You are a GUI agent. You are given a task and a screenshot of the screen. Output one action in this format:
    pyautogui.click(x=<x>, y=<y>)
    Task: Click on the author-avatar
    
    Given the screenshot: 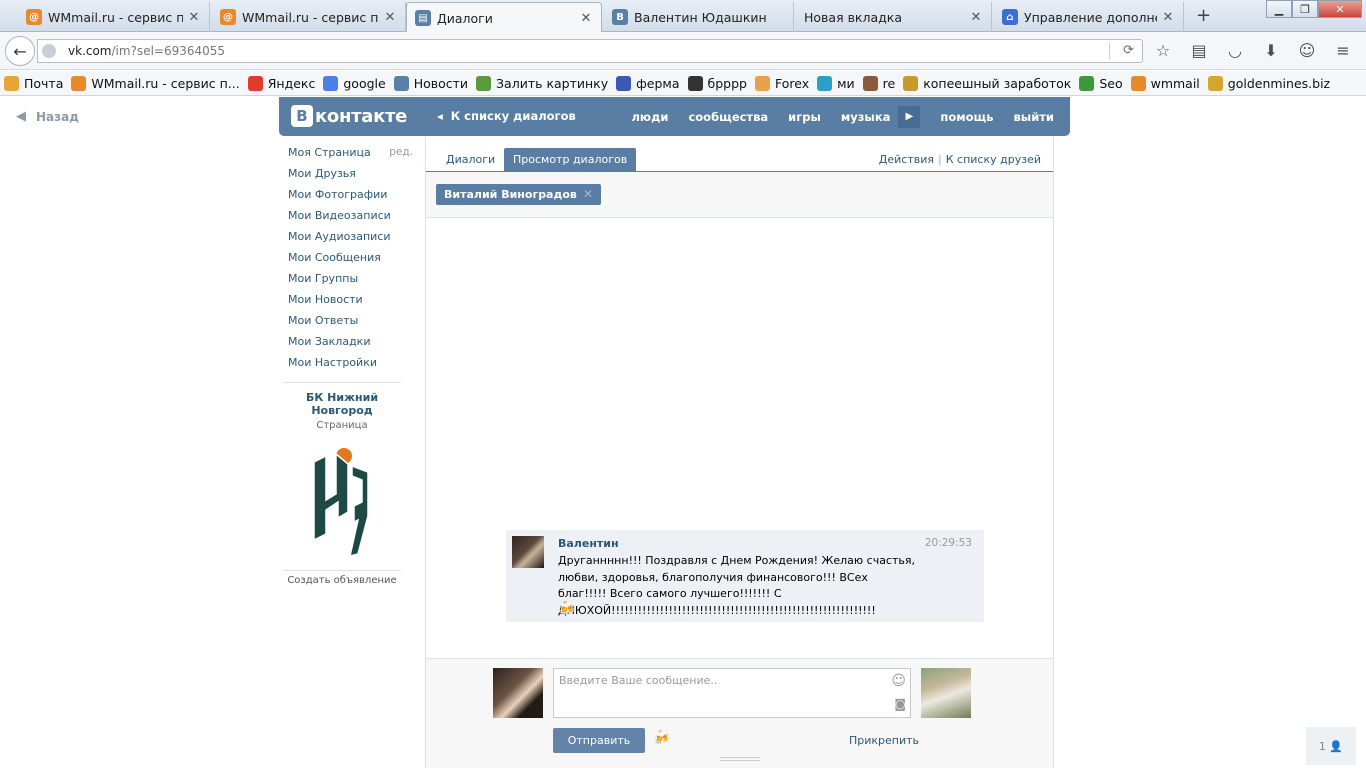 What is the action you would take?
    pyautogui.click(x=528, y=552)
    